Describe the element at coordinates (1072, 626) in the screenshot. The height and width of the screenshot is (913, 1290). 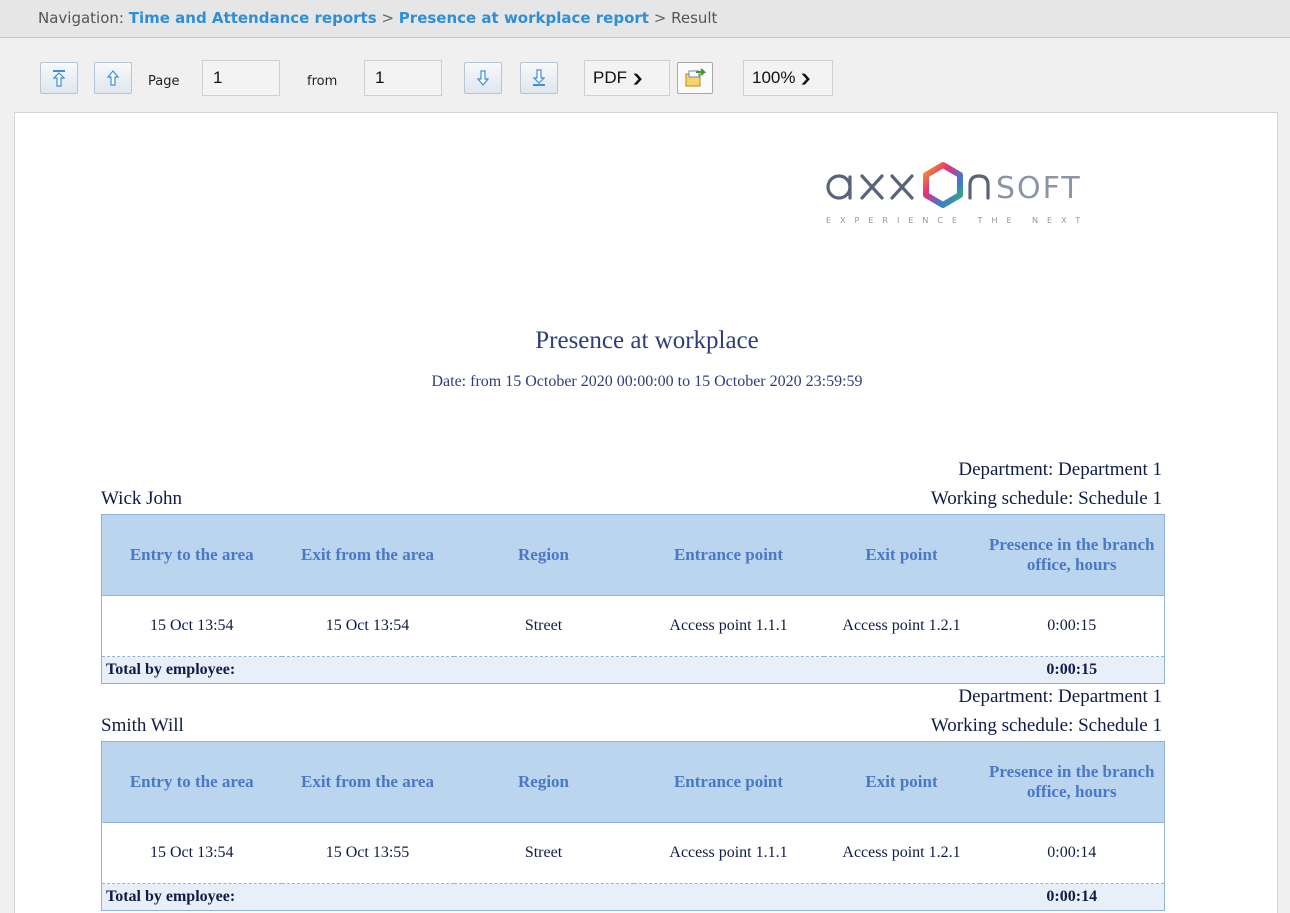
I see `table-cell: 0:00:15` at that location.